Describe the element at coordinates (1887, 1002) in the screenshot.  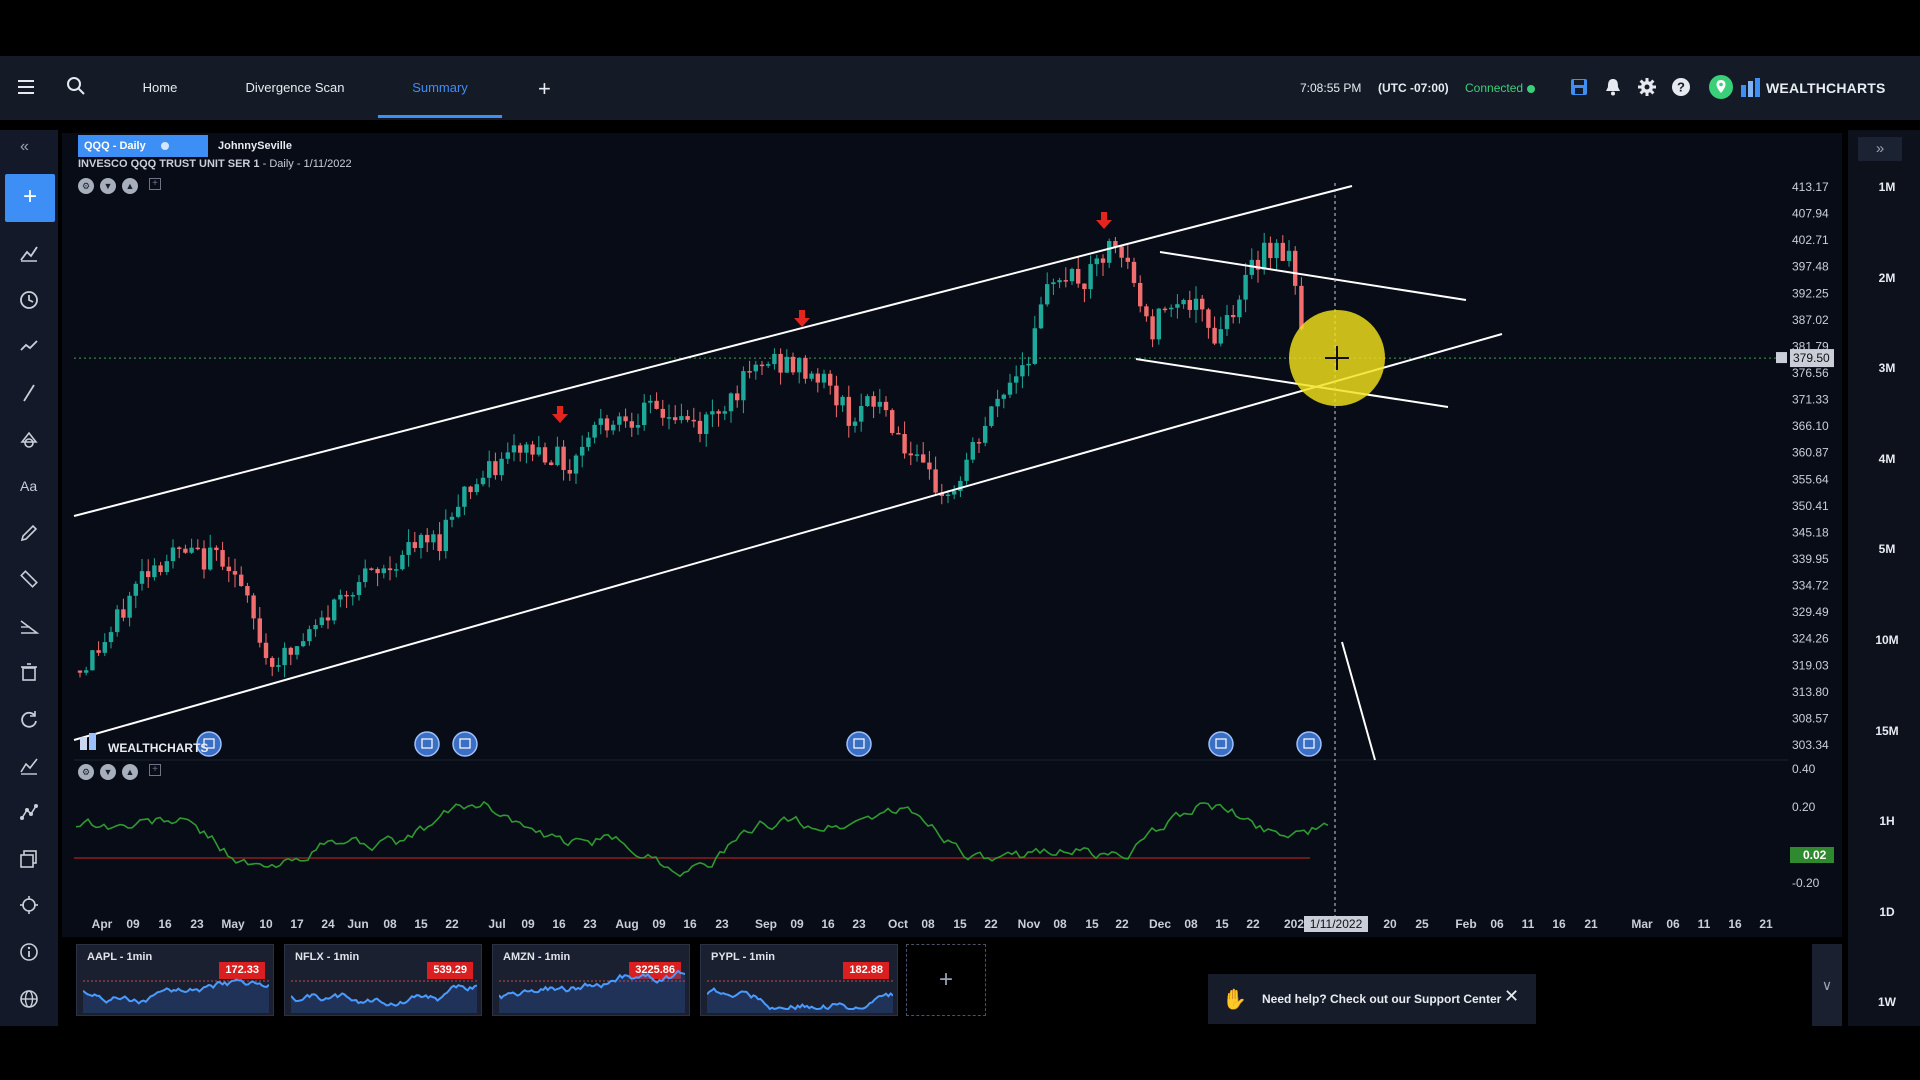
I see `timeframe-1w: 1W` at that location.